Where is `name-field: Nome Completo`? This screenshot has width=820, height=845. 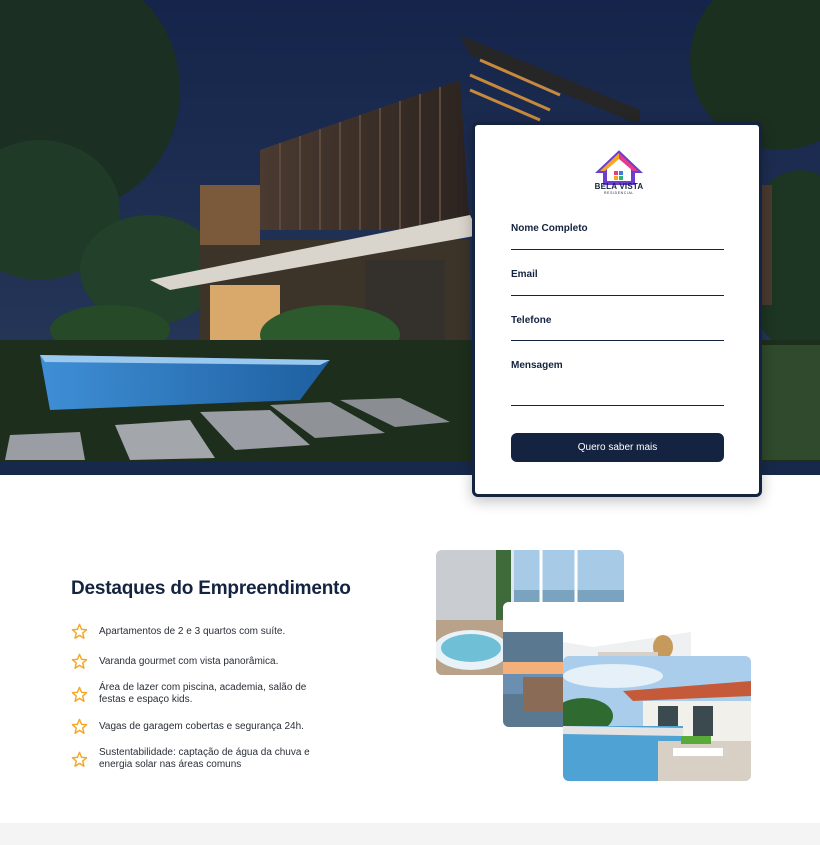 name-field: Nome Completo is located at coordinates (617, 236).